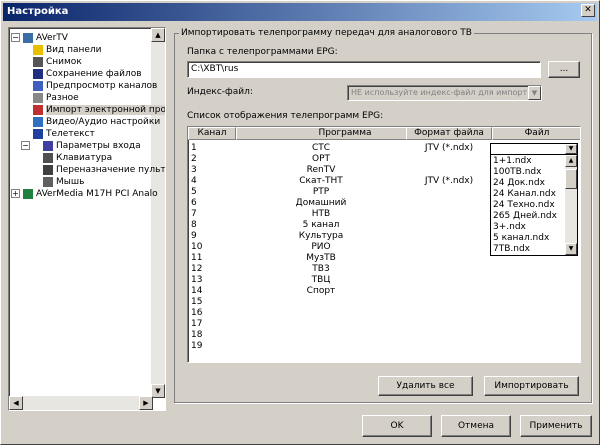 This screenshot has width=600, height=445. I want to click on tree-item: Переназначение пульт, so click(104, 170).